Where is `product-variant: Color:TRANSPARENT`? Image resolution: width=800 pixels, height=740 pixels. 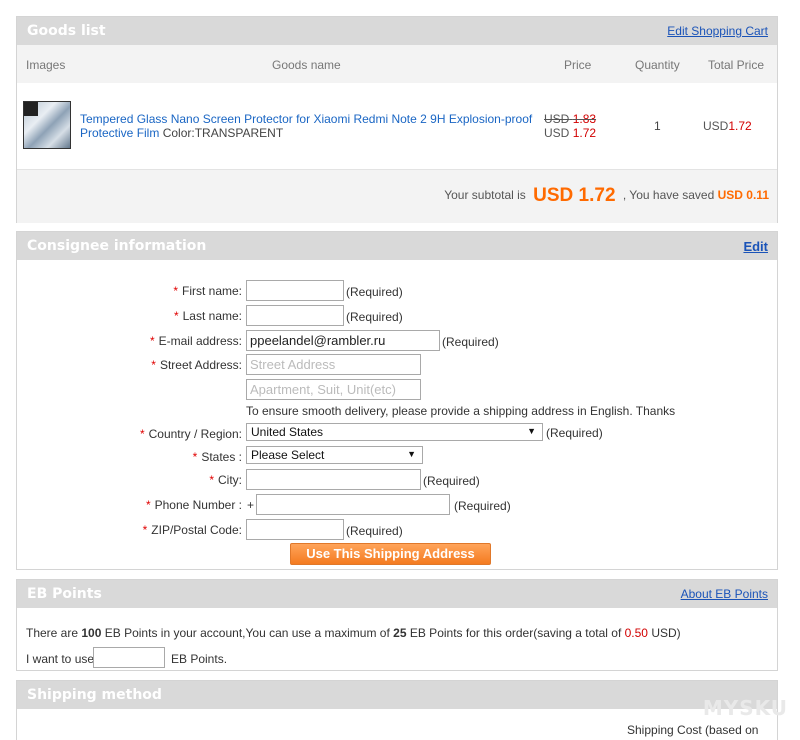
product-variant: Color:TRANSPARENT is located at coordinates (223, 133).